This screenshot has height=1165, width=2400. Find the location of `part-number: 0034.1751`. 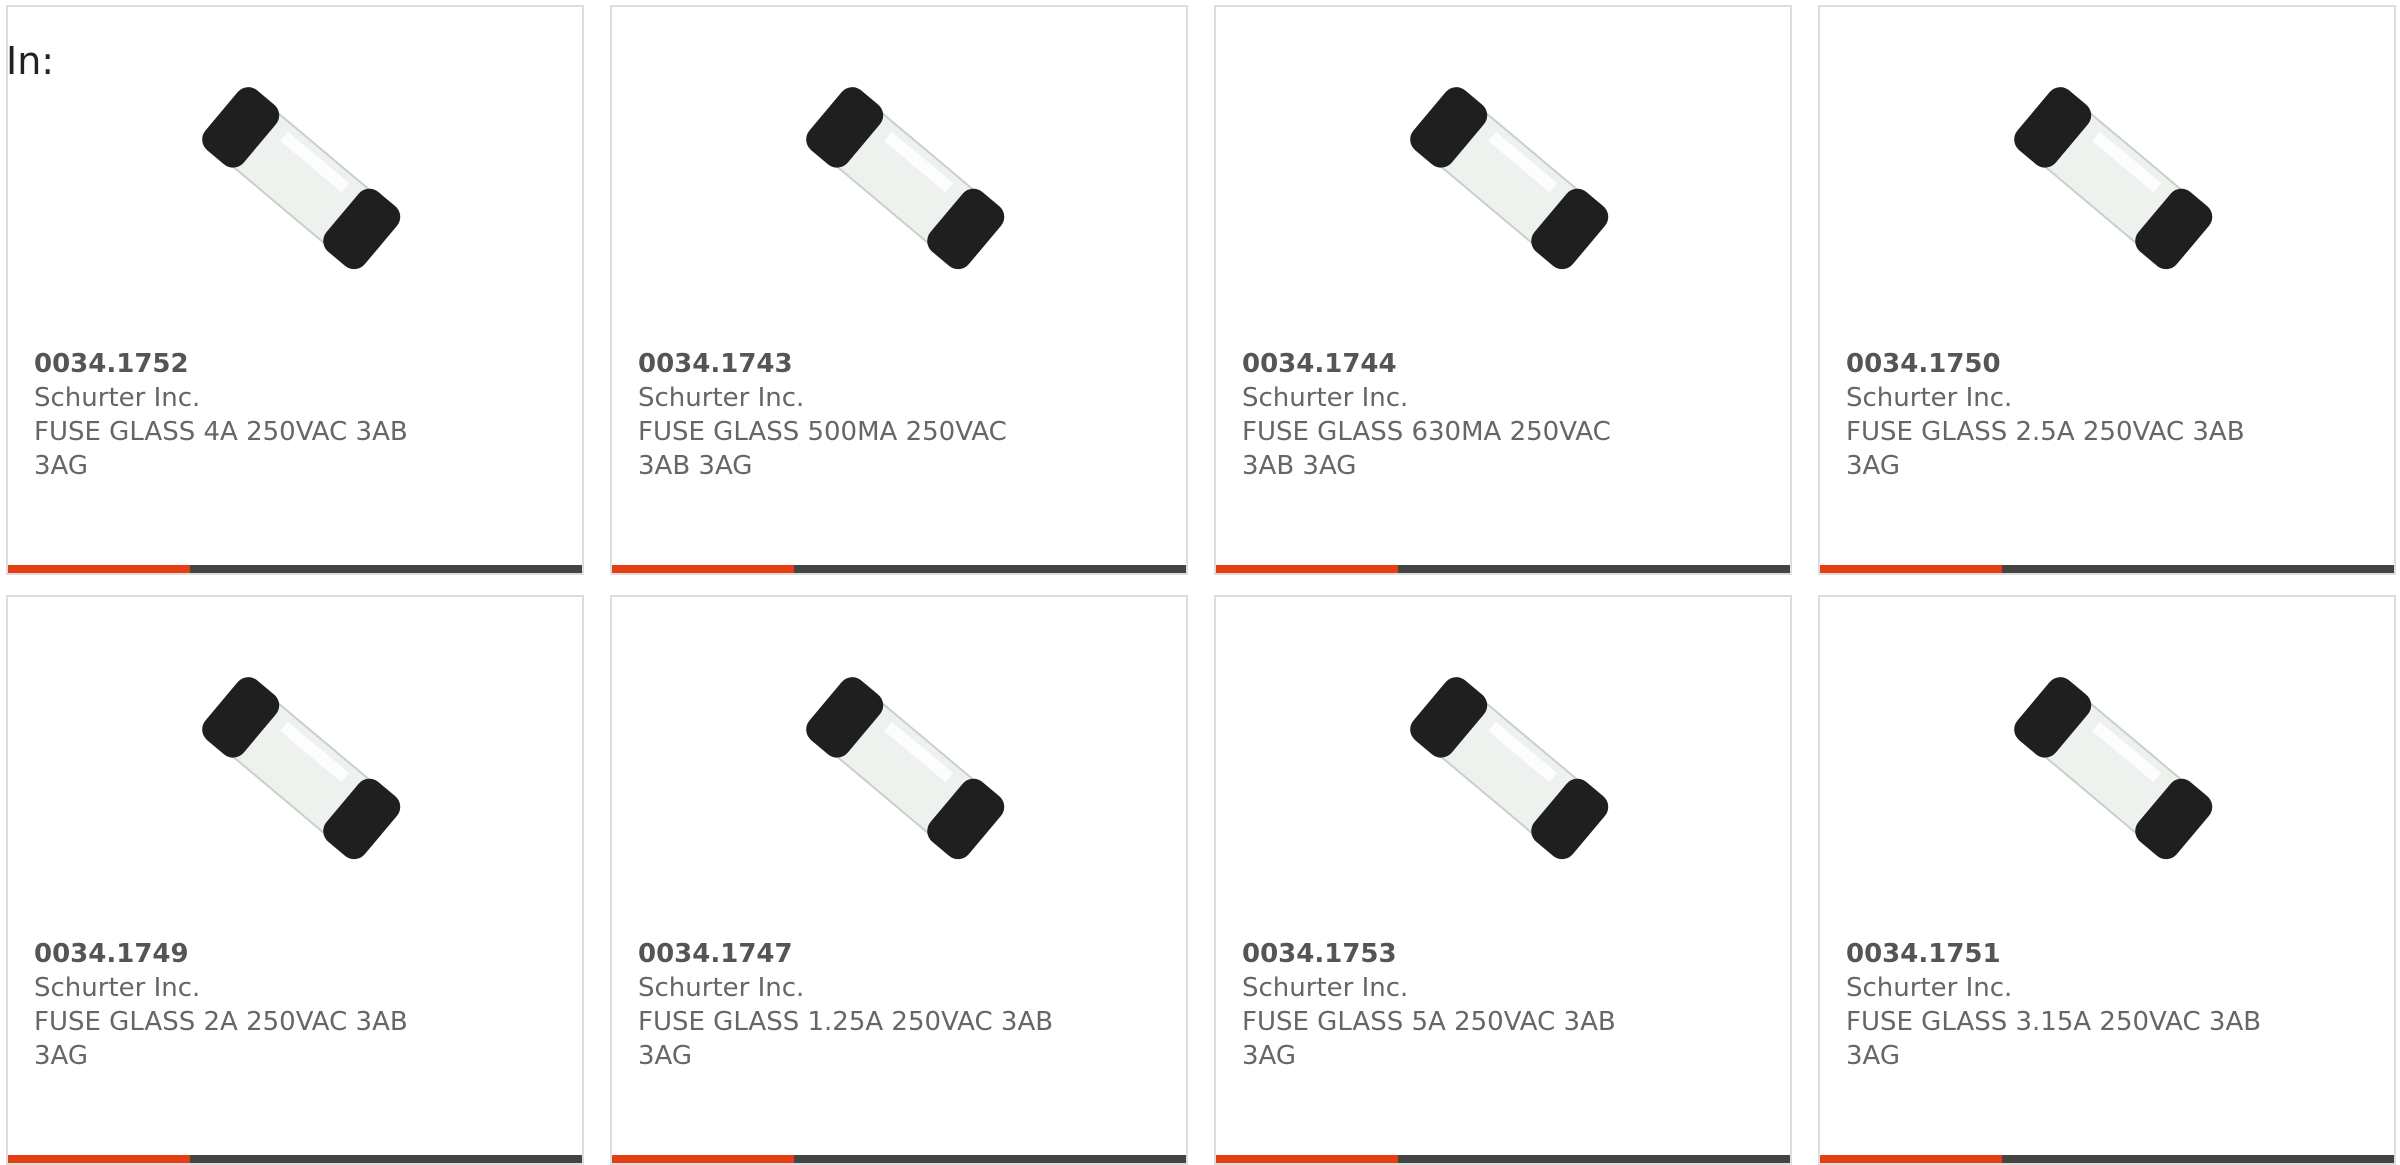

part-number: 0034.1751 is located at coordinates (2106, 954).